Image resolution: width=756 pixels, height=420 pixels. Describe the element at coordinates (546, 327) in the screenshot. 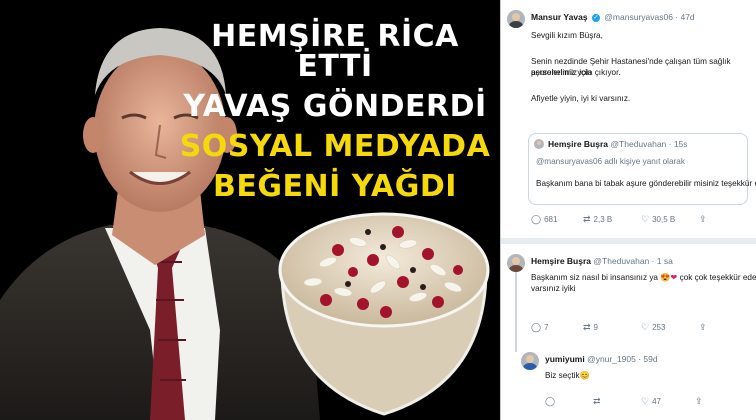

I see `reply-count: 7` at that location.